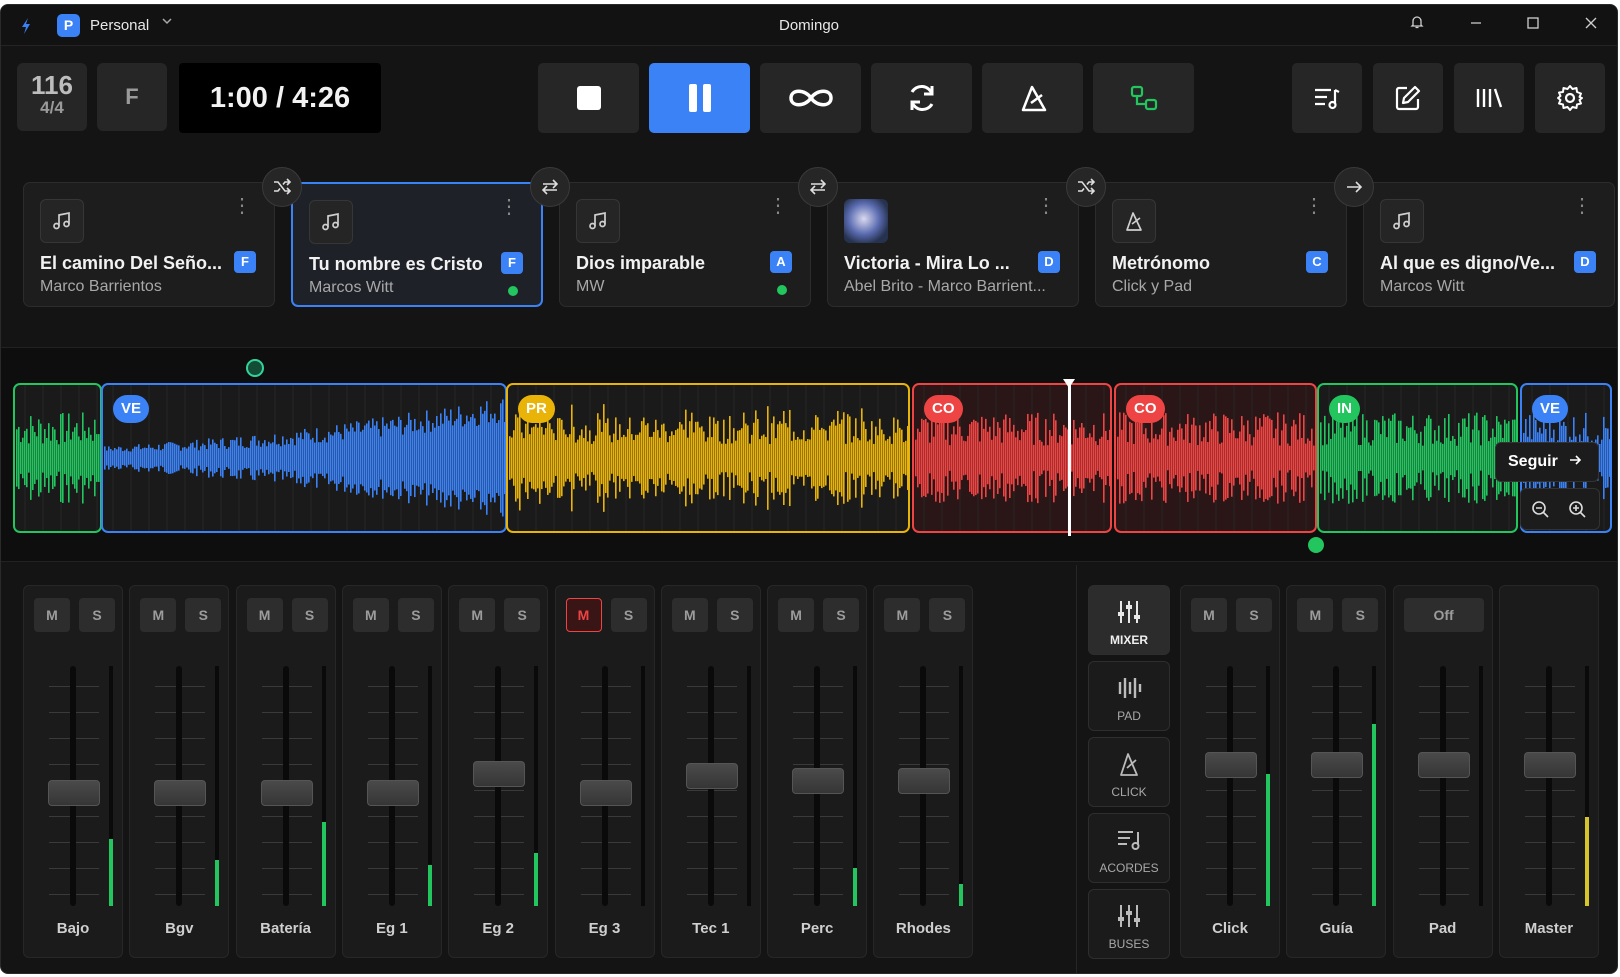 The height and width of the screenshot is (977, 1620). Describe the element at coordinates (1316, 545) in the screenshot. I see `section-marker-dot` at that location.